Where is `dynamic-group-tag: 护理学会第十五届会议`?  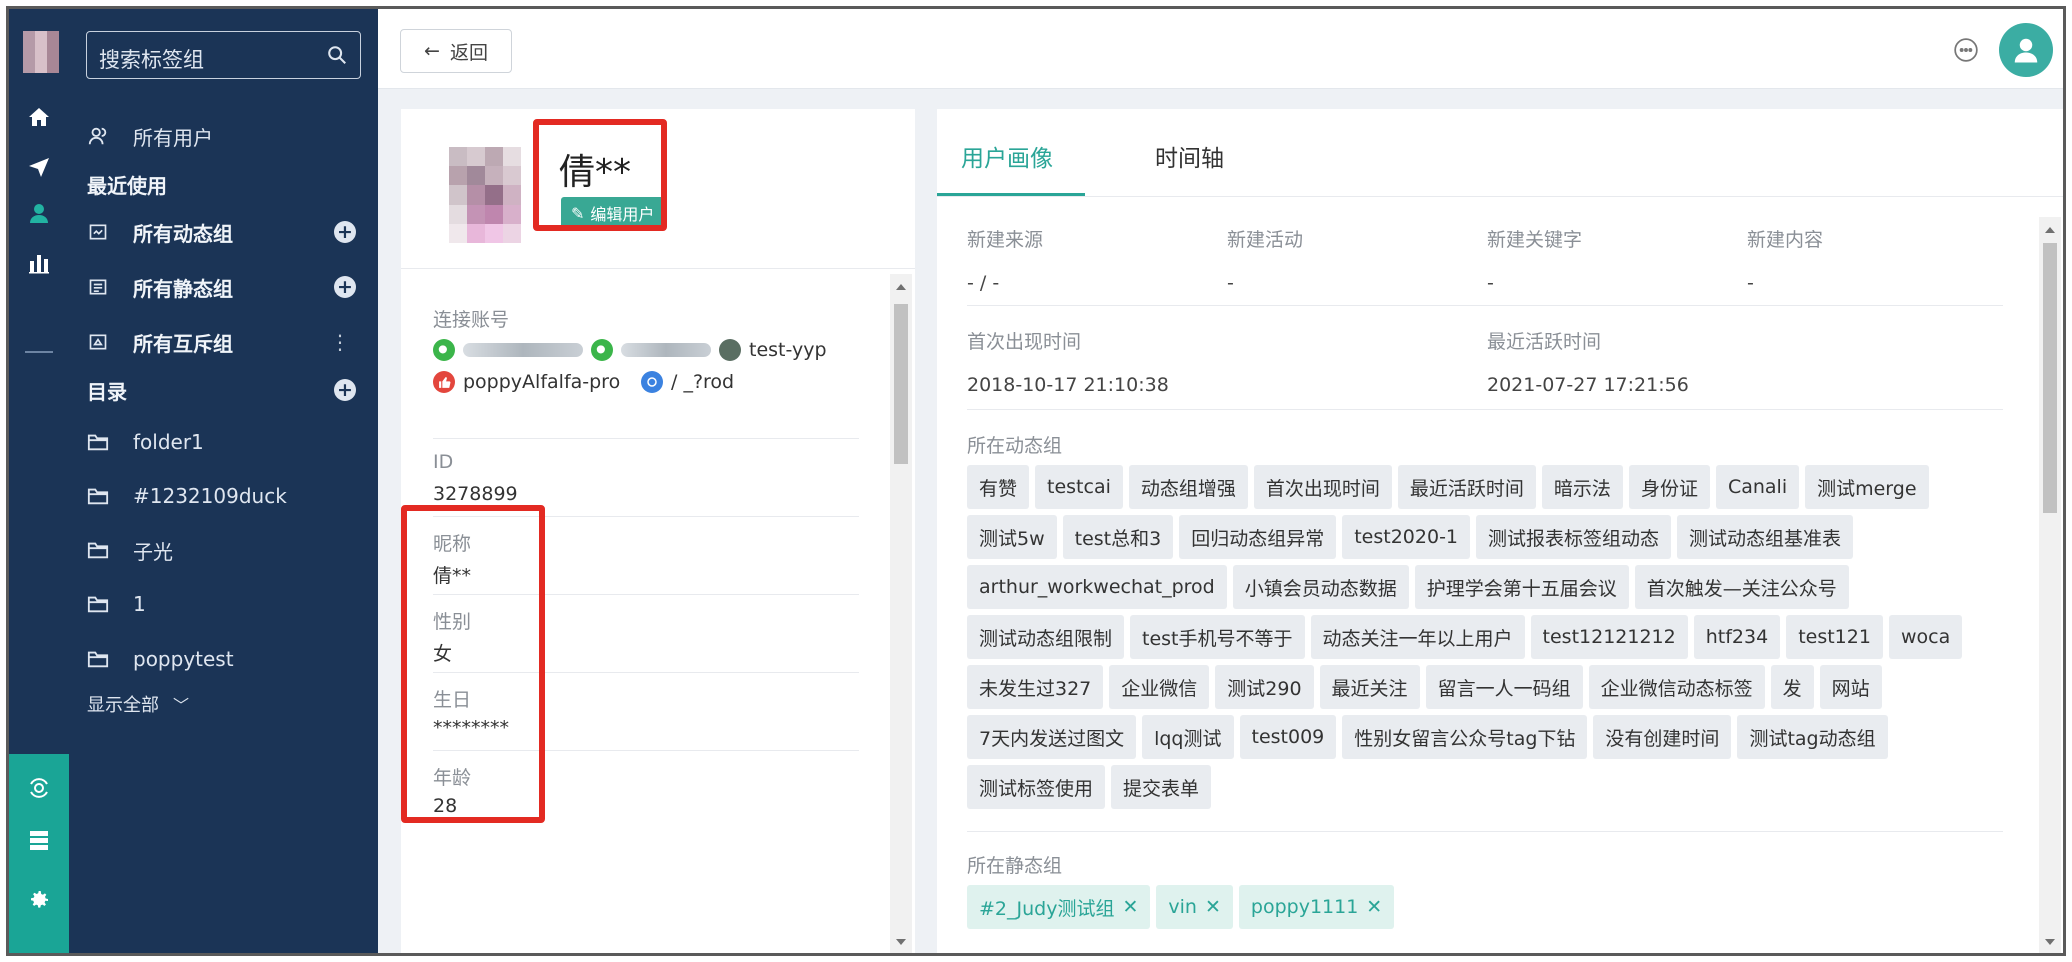
dynamic-group-tag: 护理学会第十五届会议 is located at coordinates (1521, 587).